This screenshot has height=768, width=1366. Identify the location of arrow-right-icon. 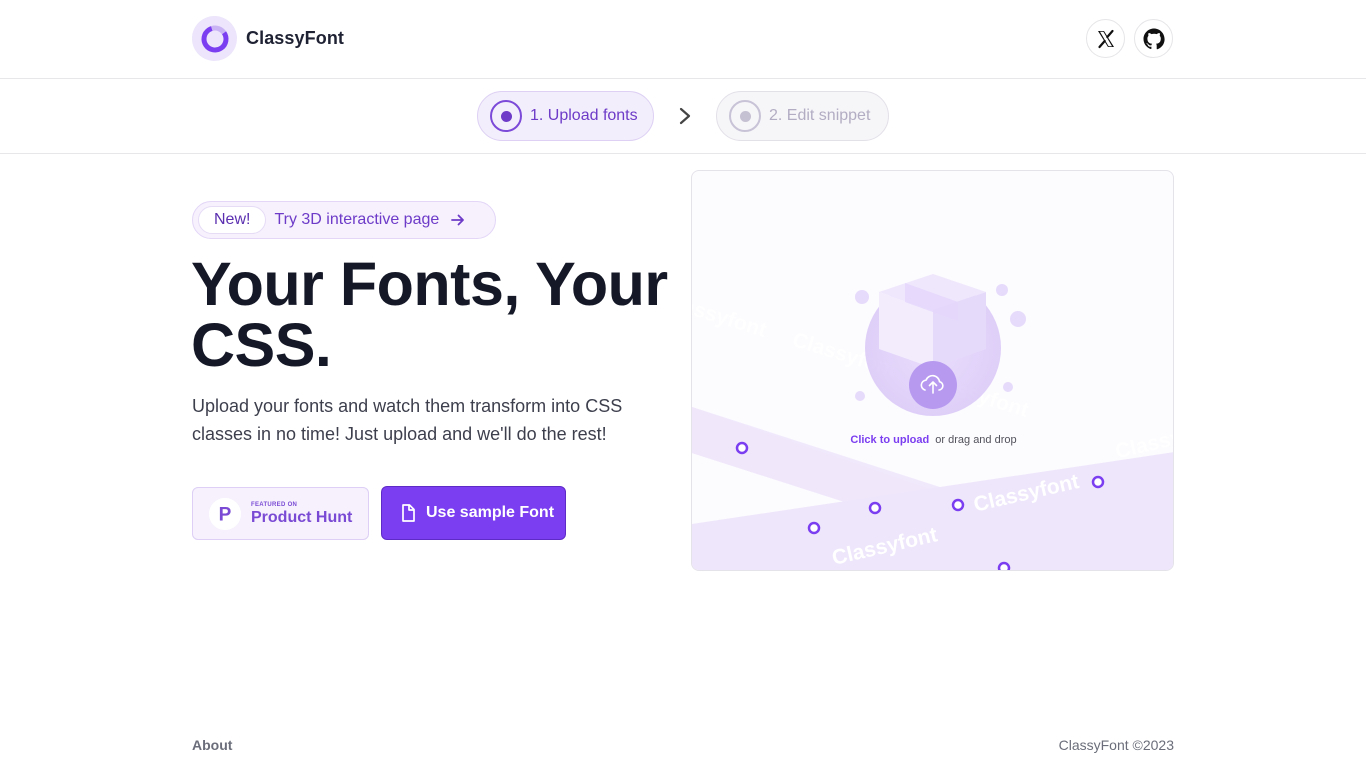
(458, 220).